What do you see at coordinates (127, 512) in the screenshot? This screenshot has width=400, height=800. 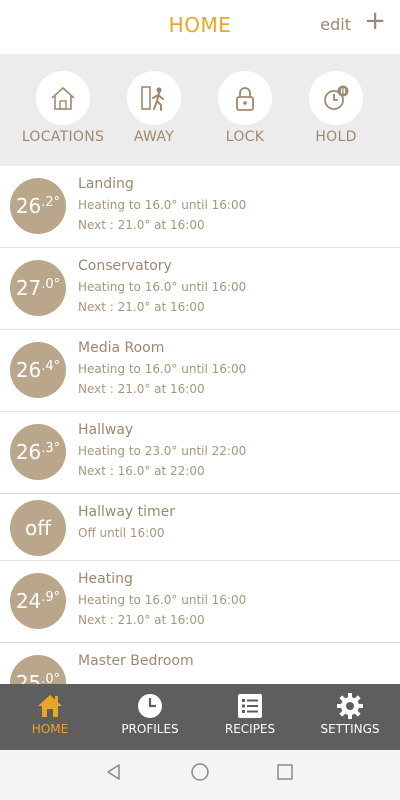 I see `zone-name: Hallway timer` at bounding box center [127, 512].